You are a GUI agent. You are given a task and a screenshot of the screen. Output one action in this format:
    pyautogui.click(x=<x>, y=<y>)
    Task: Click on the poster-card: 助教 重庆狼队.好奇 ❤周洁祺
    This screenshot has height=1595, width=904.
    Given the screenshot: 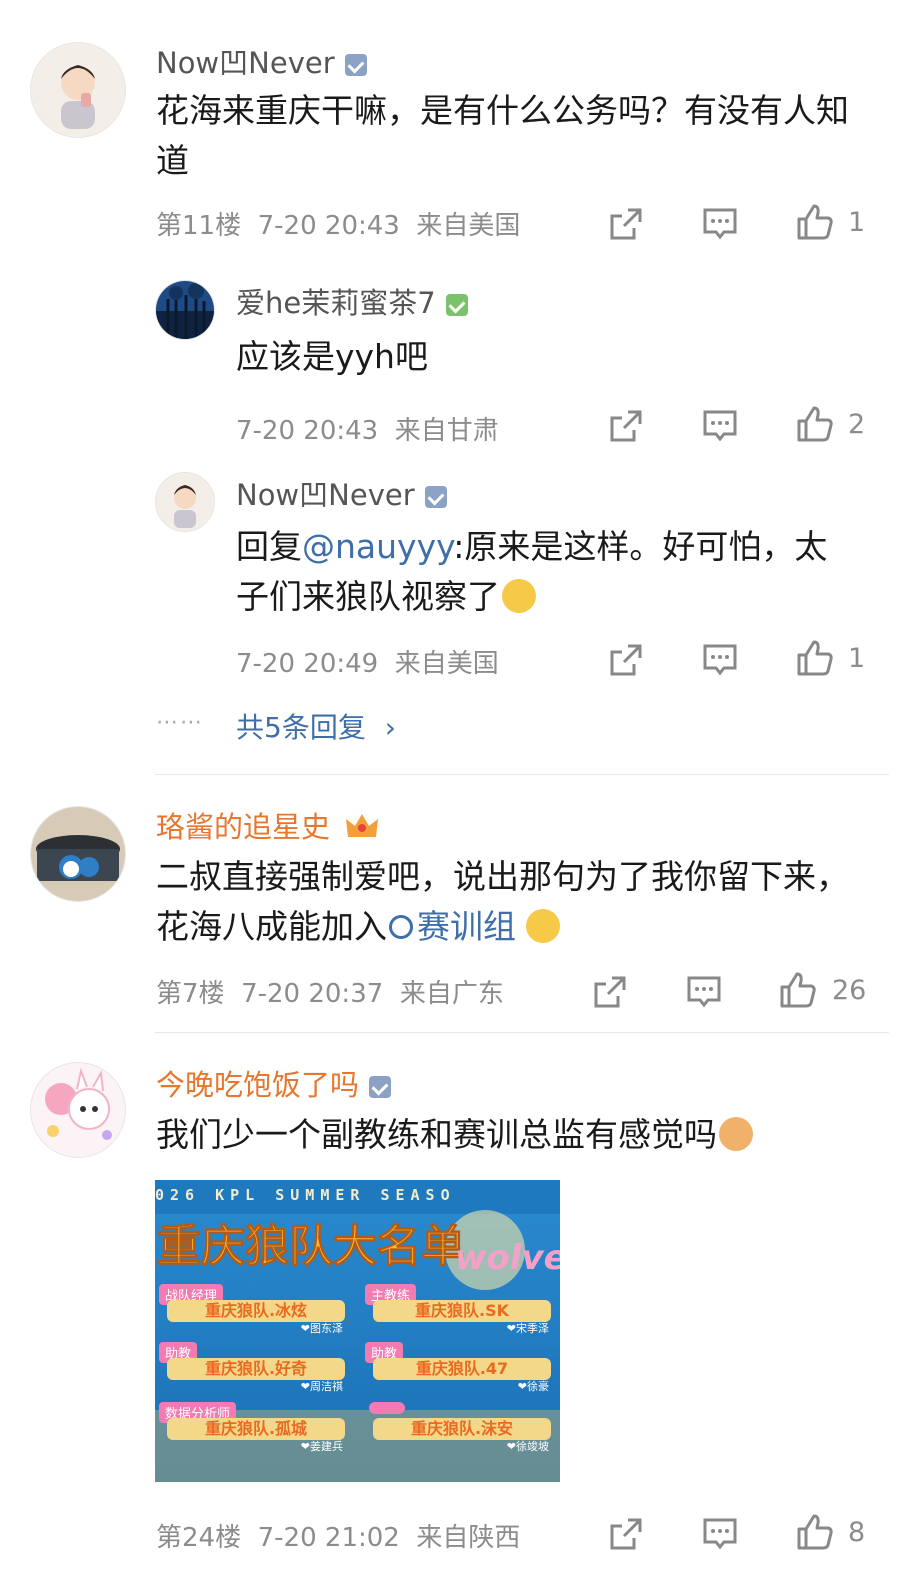 What is the action you would take?
    pyautogui.click(x=254, y=1367)
    